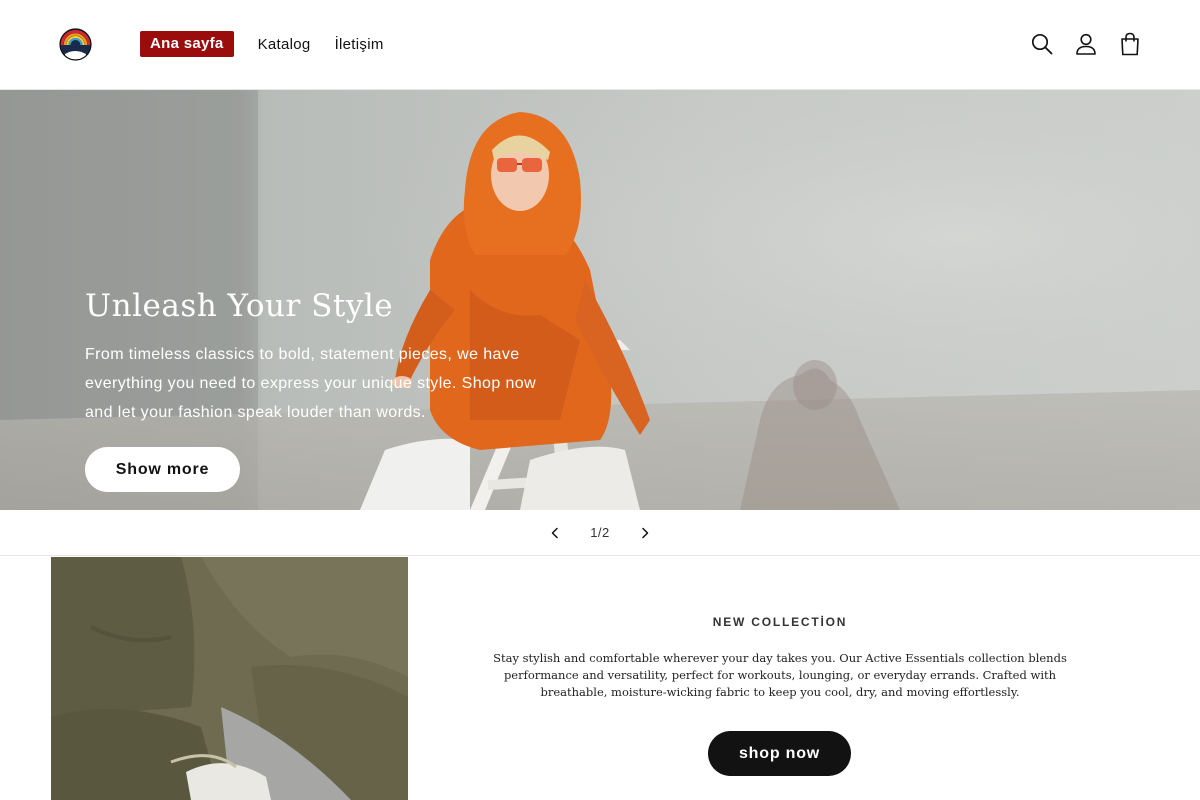  Describe the element at coordinates (284, 44) in the screenshot. I see `nav-item-catalog: Katalog` at that location.